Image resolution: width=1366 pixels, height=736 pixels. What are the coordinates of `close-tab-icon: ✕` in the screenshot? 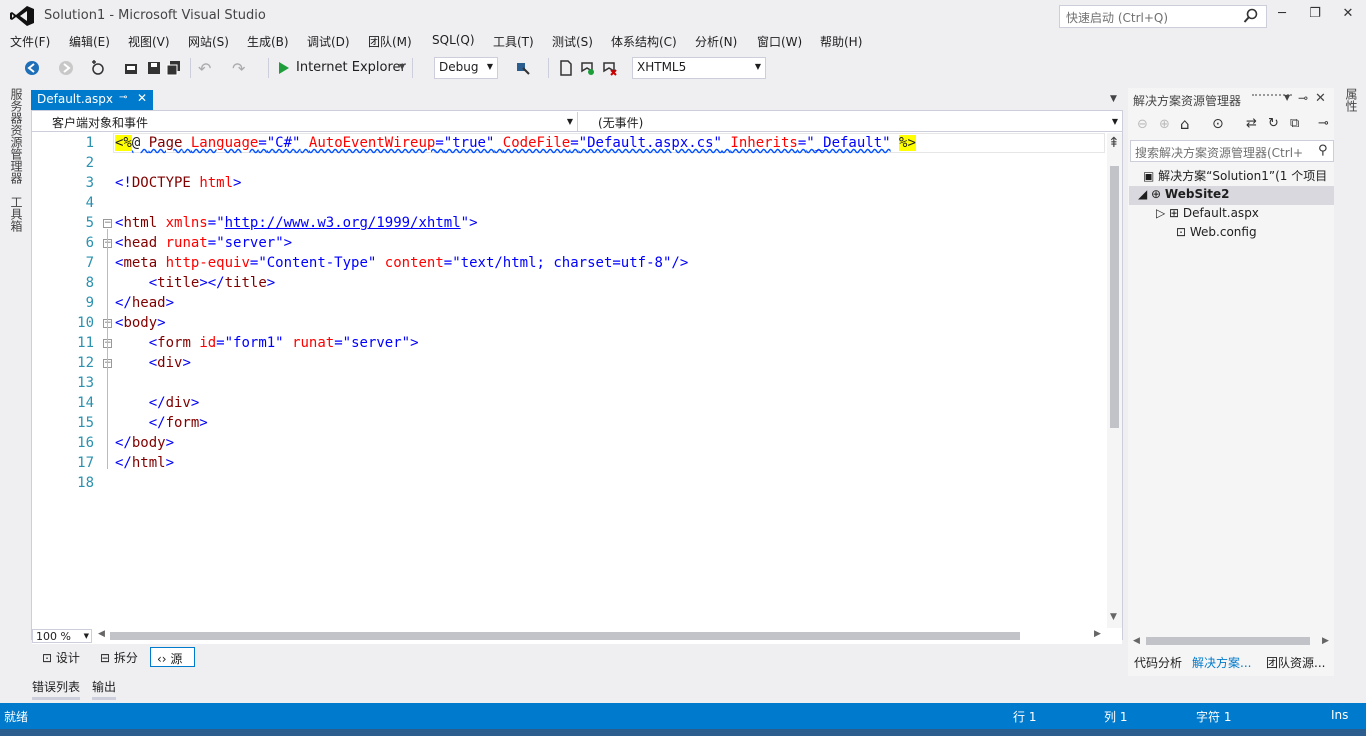 It's located at (142, 98).